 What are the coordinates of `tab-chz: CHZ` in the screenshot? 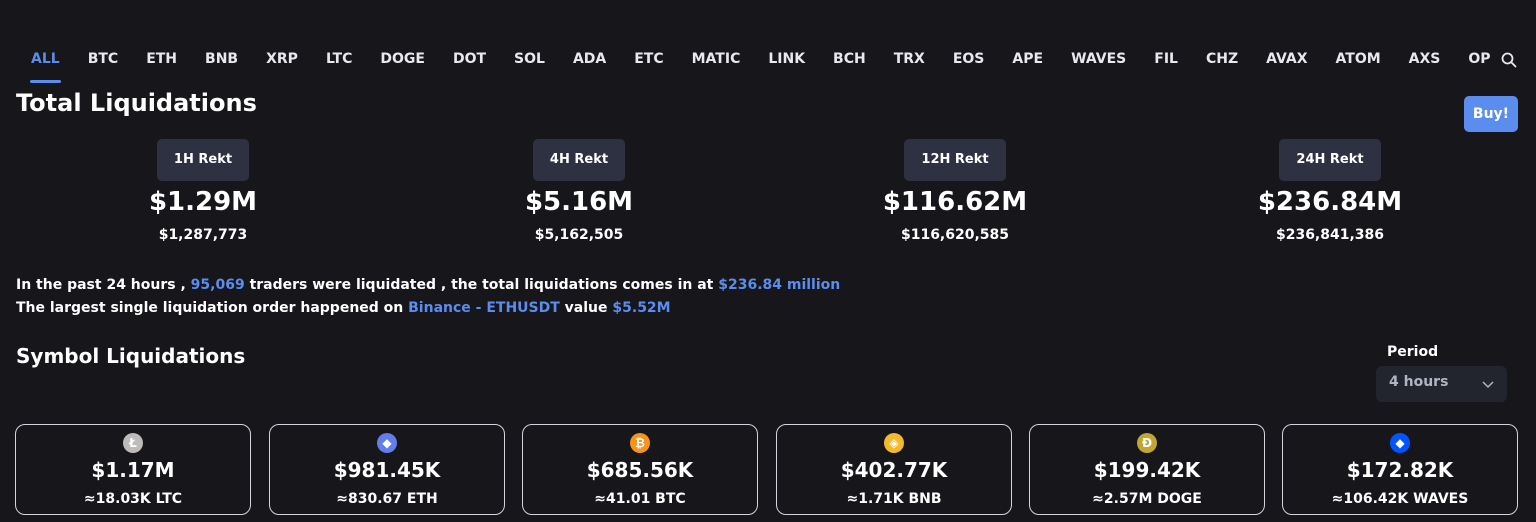 It's located at (1222, 55).